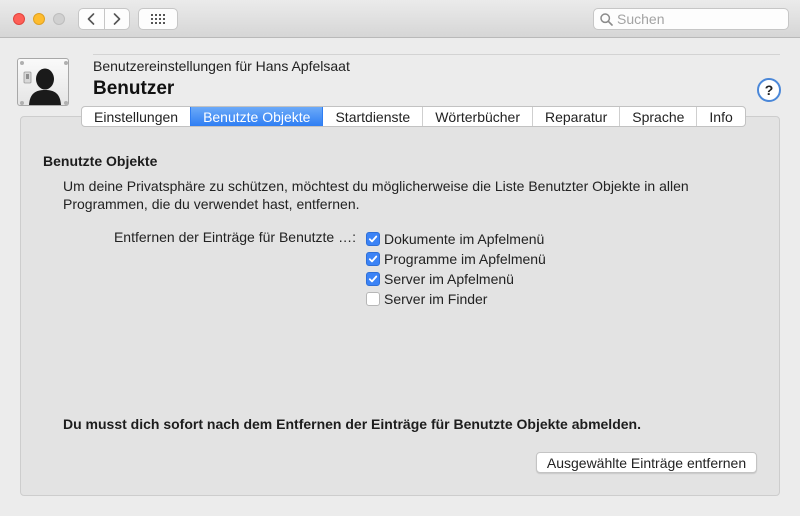 The image size is (800, 516). What do you see at coordinates (436, 299) in the screenshot?
I see `option-label: Server im Finder` at bounding box center [436, 299].